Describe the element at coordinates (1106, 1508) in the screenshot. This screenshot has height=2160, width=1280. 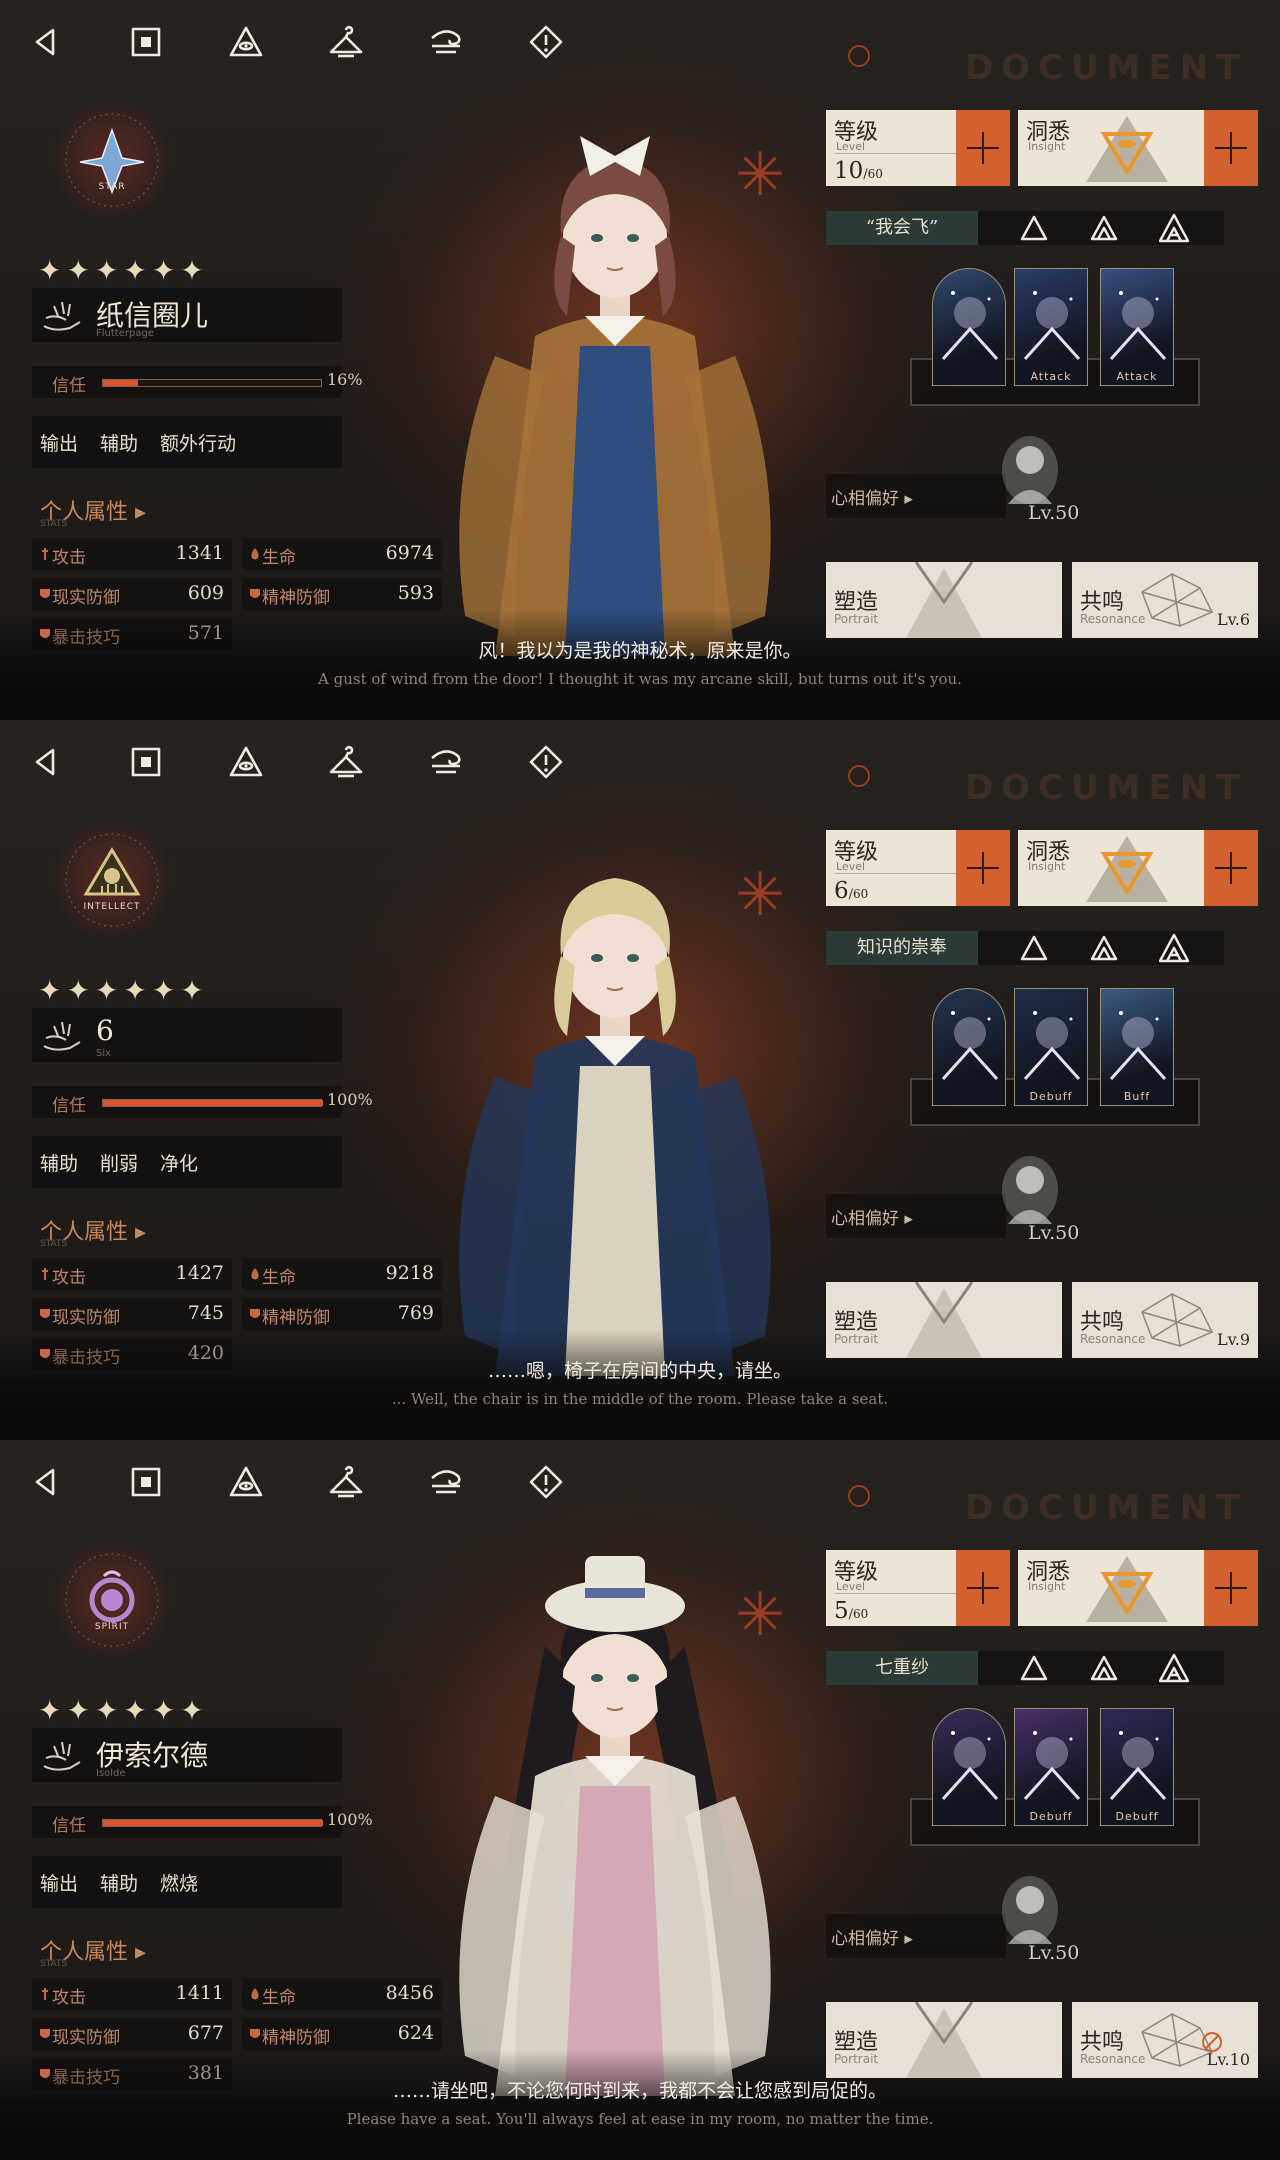
I see `watermark-text: DOCUMENT` at that location.